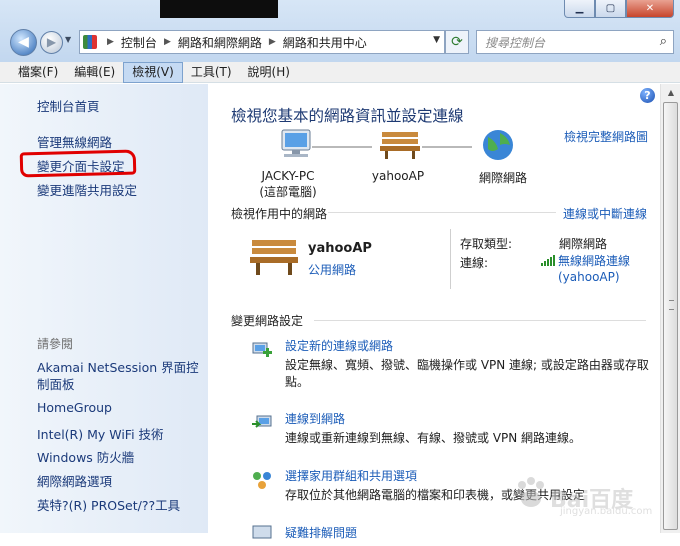  I want to click on menu-file: 檔案(F), so click(38, 72).